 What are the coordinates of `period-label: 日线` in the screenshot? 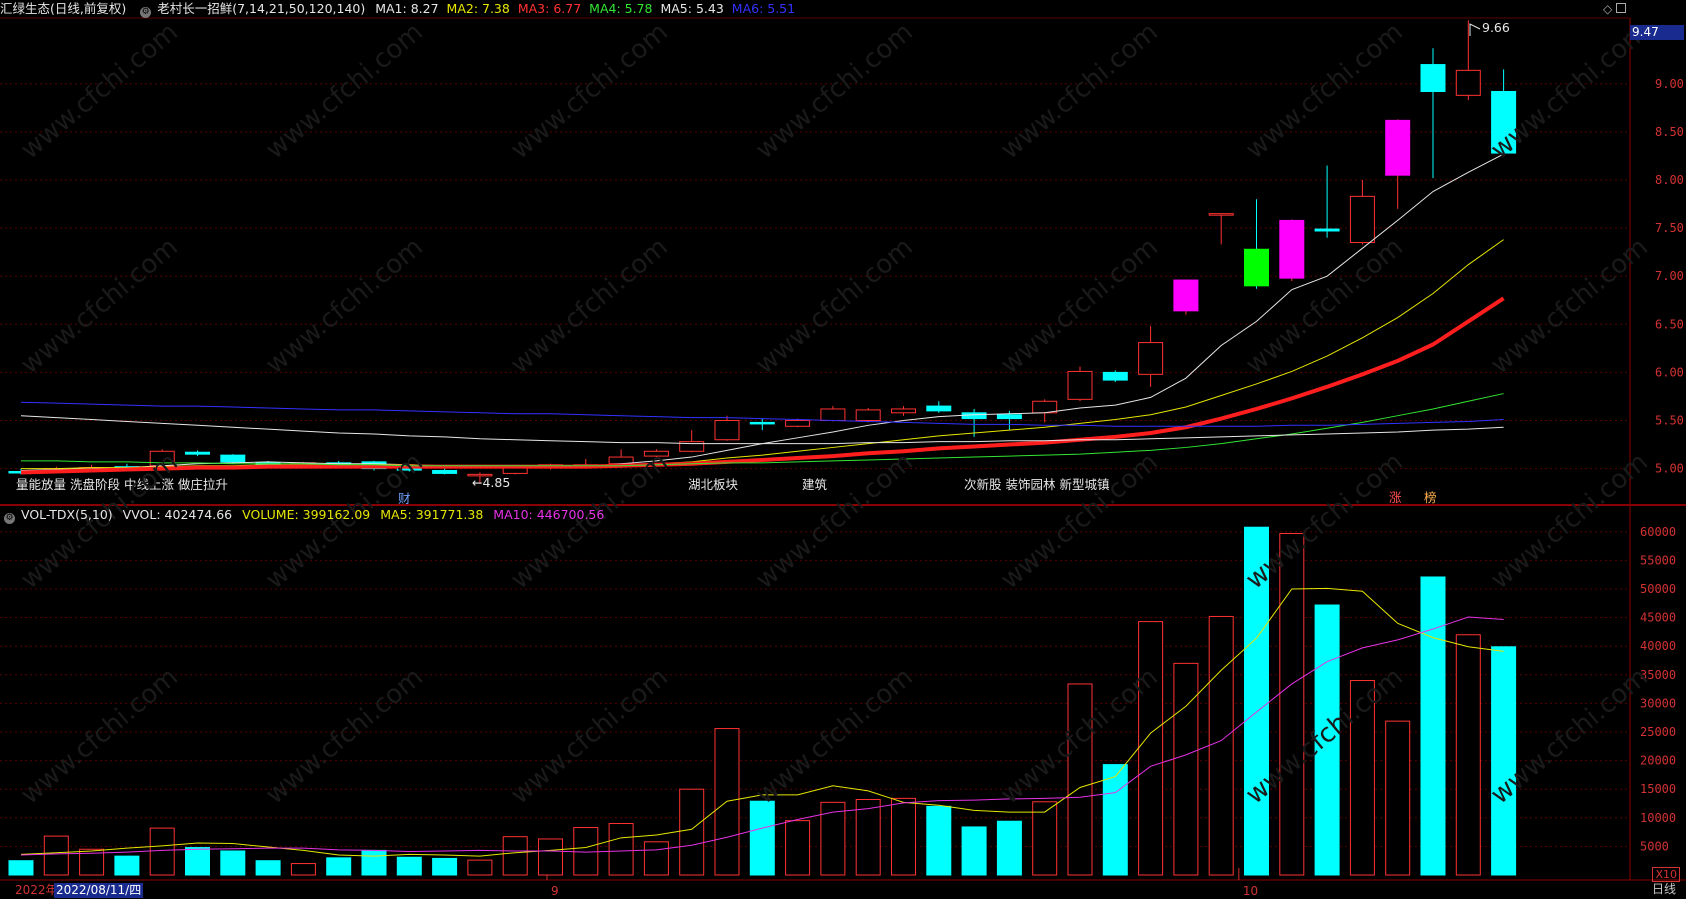 It's located at (1664, 888).